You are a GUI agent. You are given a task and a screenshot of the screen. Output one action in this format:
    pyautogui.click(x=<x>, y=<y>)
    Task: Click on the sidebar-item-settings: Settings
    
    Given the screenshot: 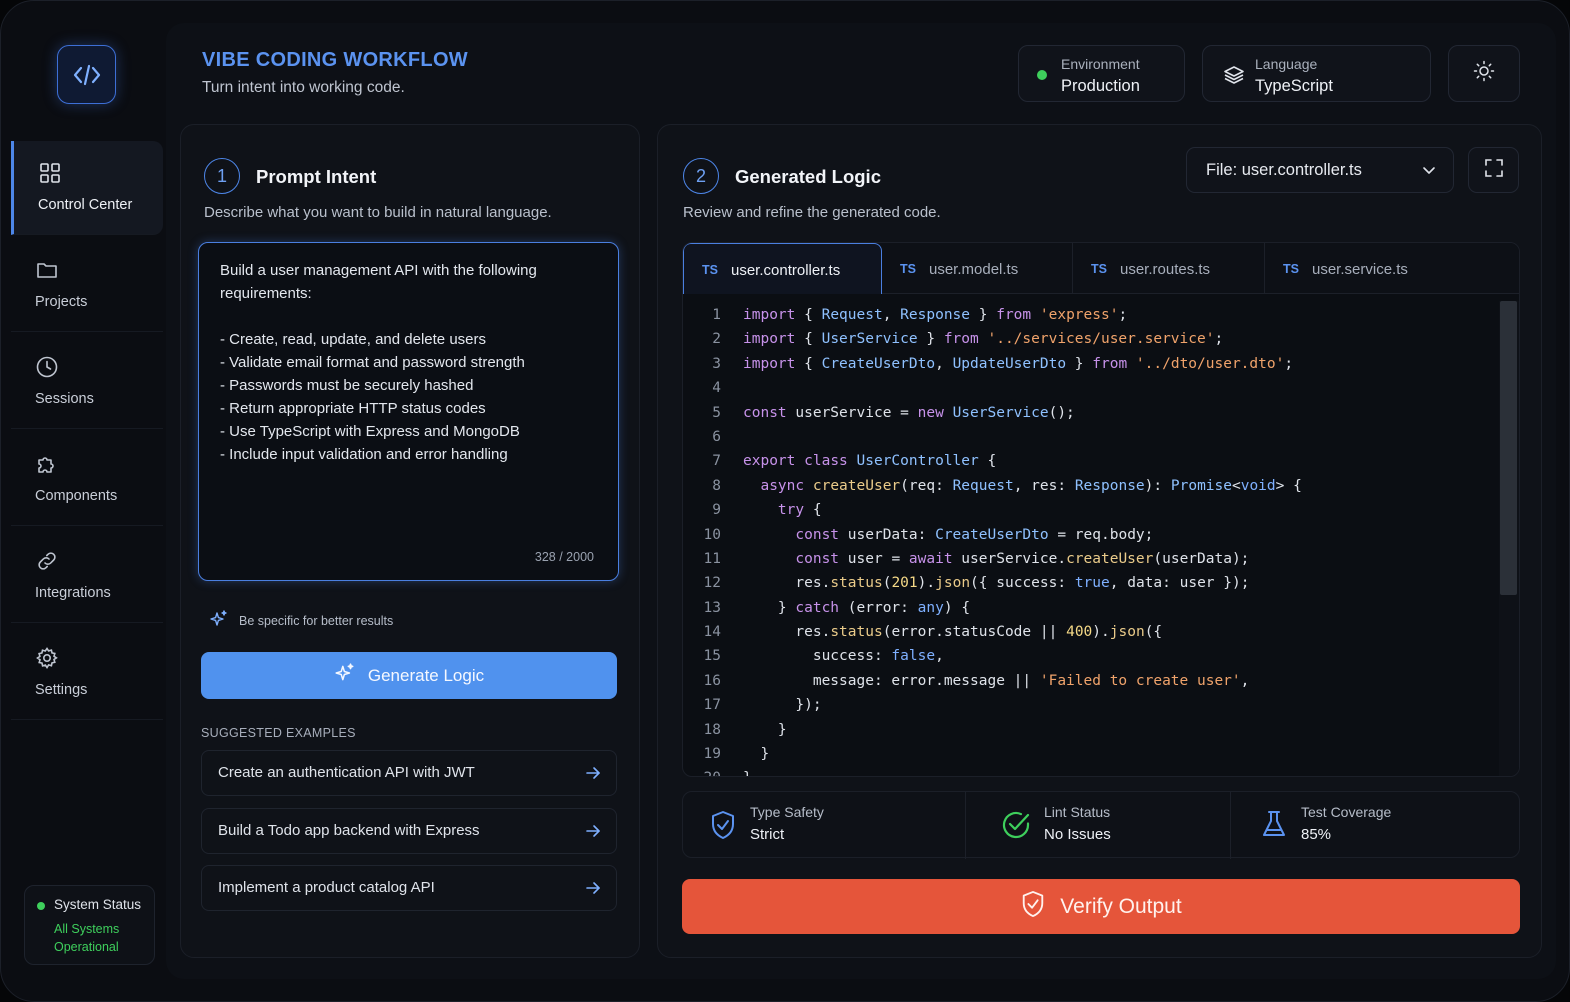 What is the action you would take?
    pyautogui.click(x=87, y=673)
    